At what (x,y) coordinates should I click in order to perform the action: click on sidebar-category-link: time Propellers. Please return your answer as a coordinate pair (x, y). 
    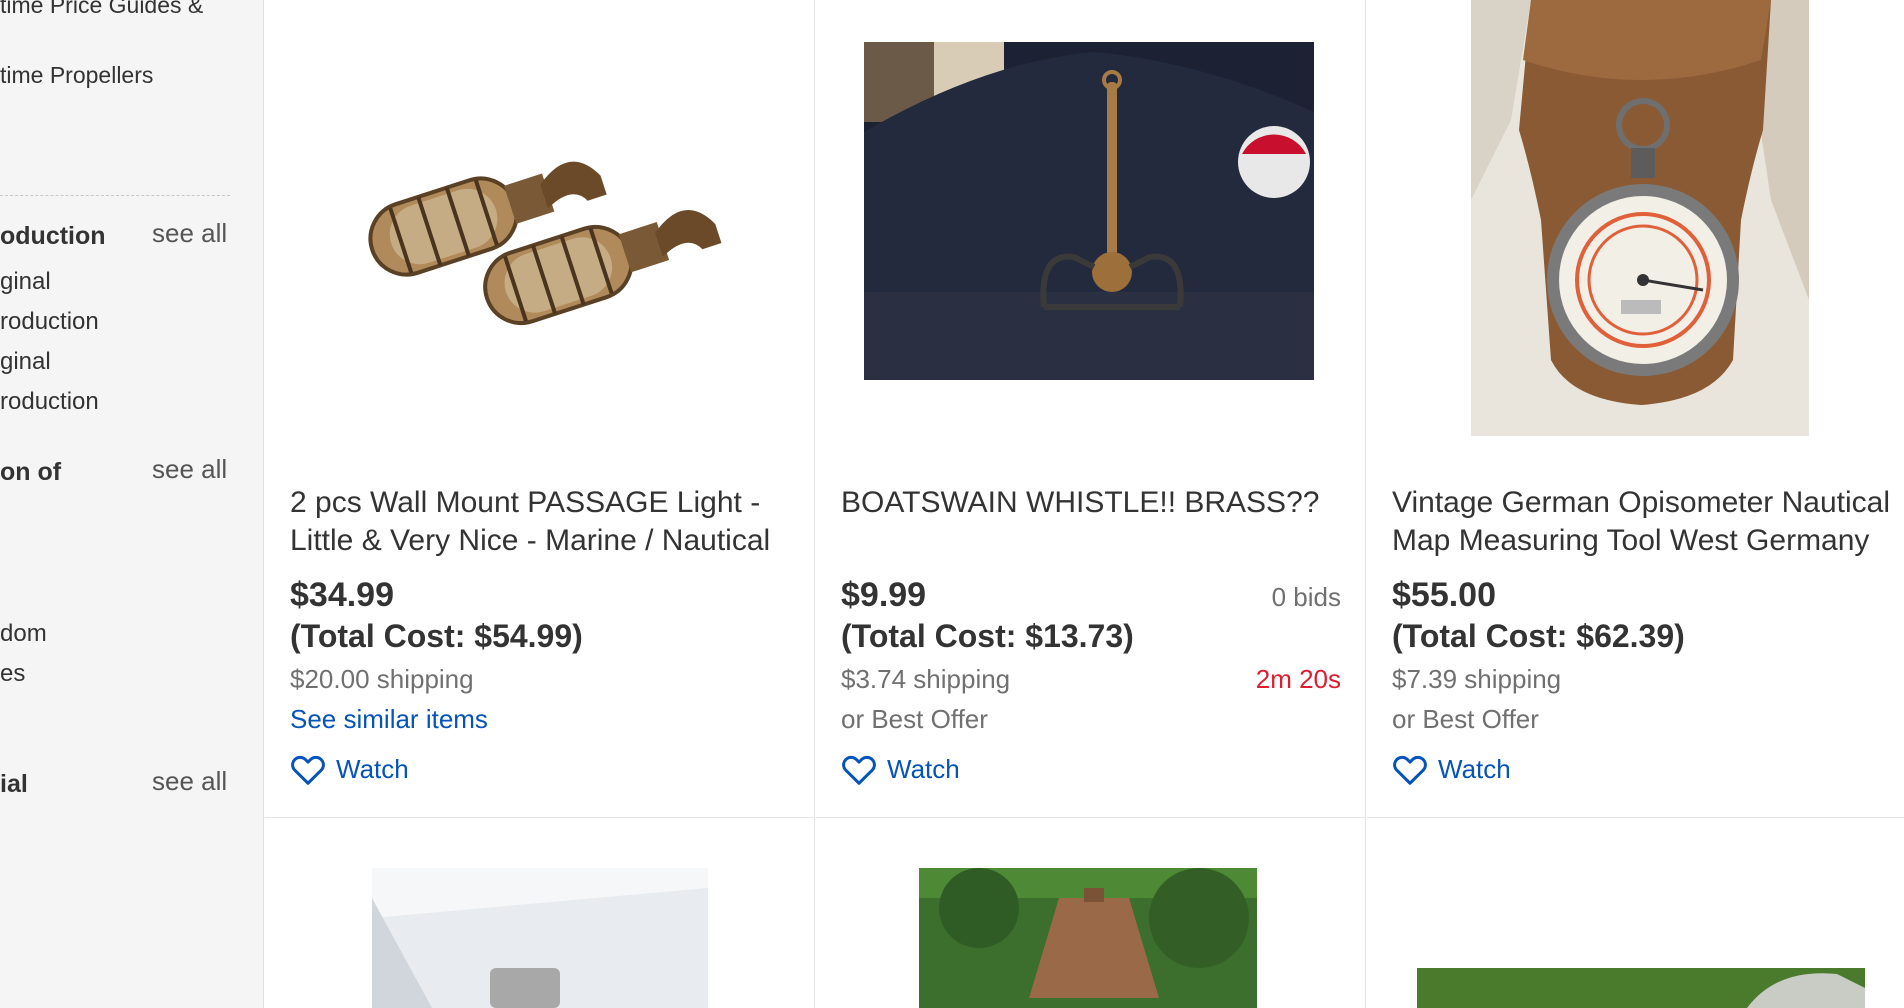
    Looking at the image, I should click on (76, 75).